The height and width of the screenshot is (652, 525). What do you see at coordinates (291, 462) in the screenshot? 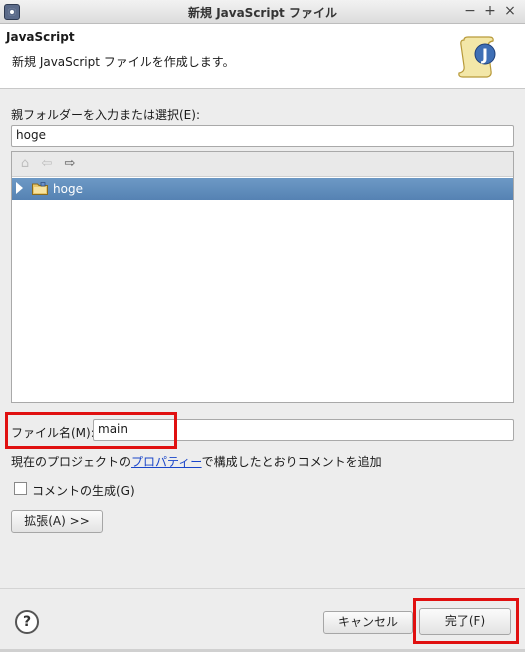
I see `comment-info-suffix: で構成したとおりコメントを追加` at bounding box center [291, 462].